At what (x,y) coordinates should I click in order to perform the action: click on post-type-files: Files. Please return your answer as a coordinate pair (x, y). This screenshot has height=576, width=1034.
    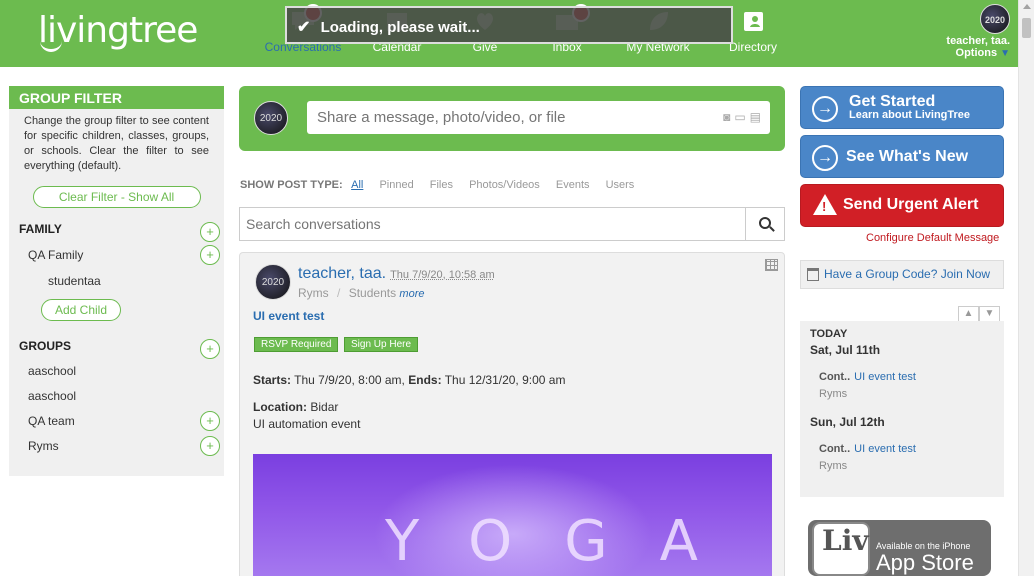
    Looking at the image, I should click on (441, 185).